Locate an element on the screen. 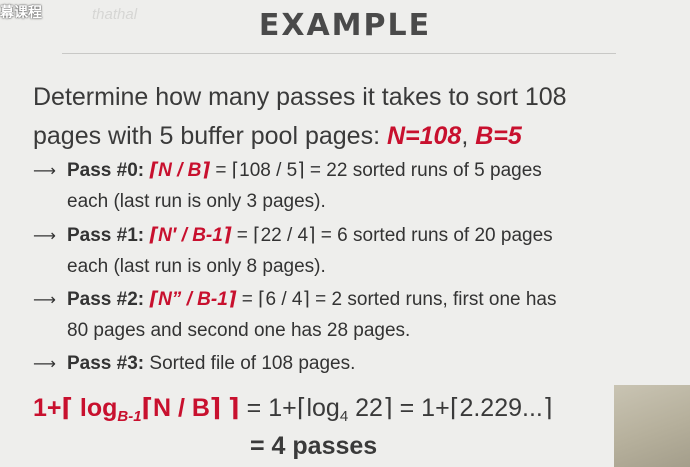 This screenshot has width=690, height=467. step-text: Sorted file of 108 pages. is located at coordinates (250, 363).